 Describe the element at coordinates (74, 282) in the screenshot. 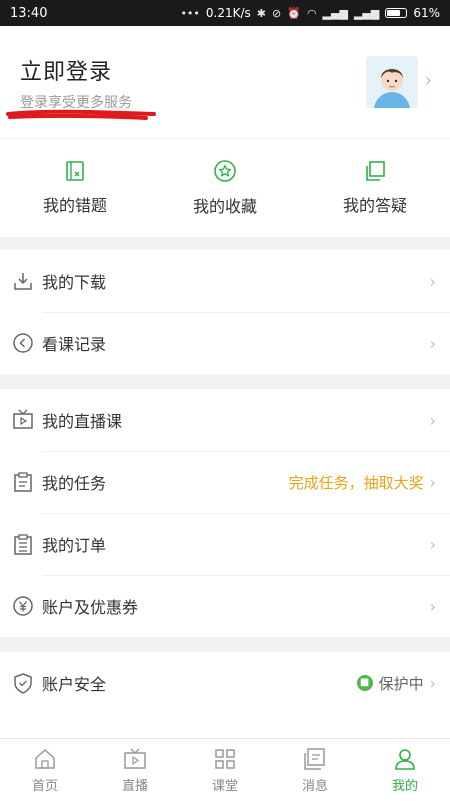

I see `menu-item-label: 我的下载` at that location.